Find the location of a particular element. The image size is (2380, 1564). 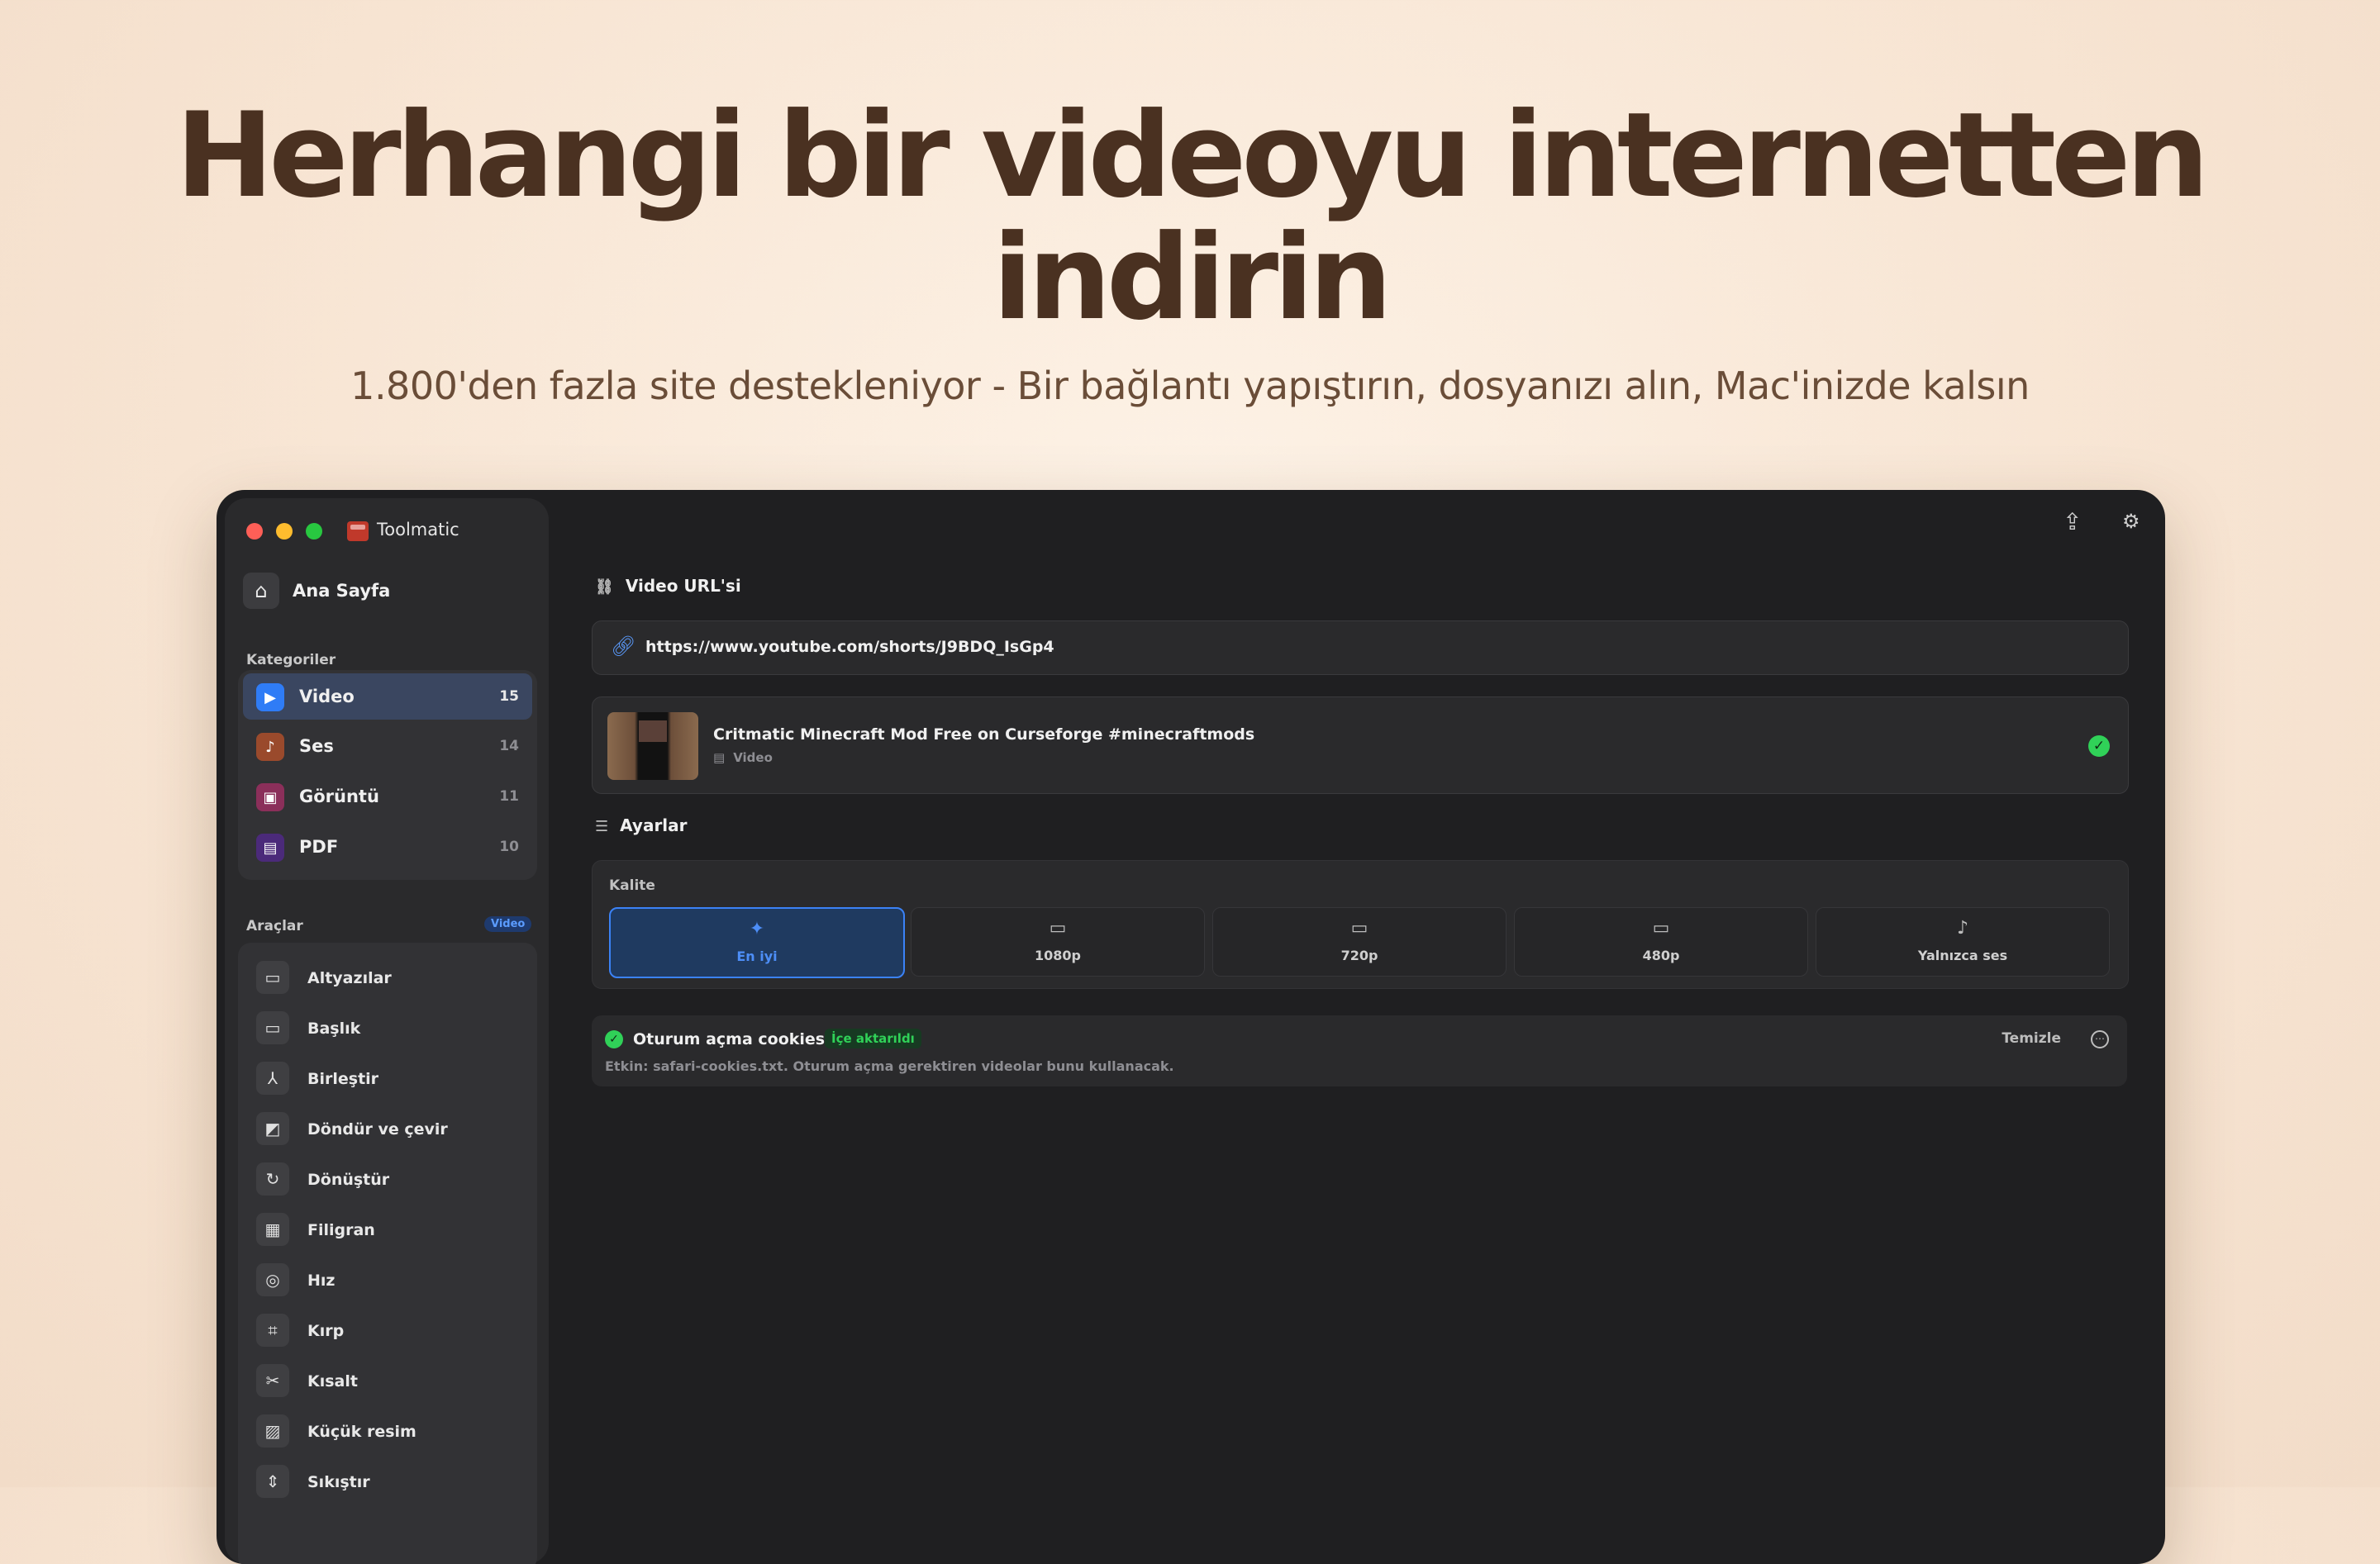

quality-option-label: Yalnızca ses is located at coordinates (1962, 955).